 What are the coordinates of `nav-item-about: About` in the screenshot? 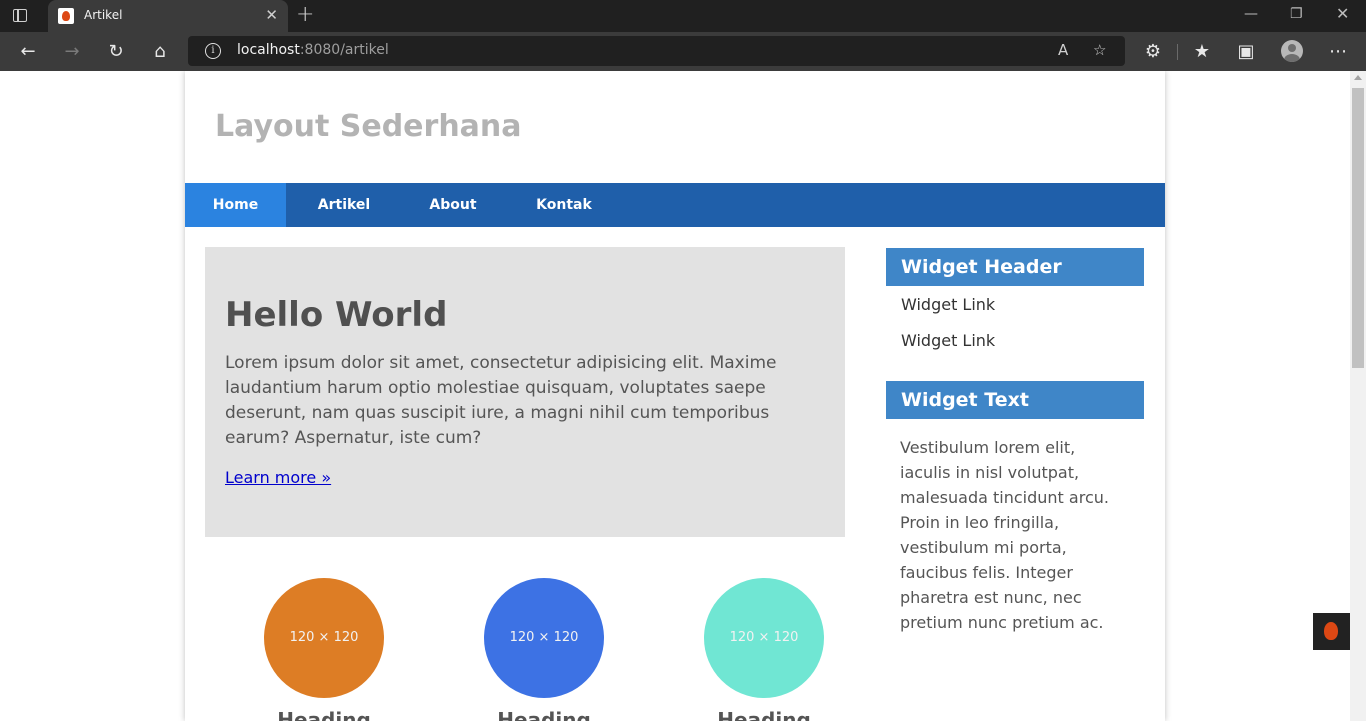 It's located at (453, 205).